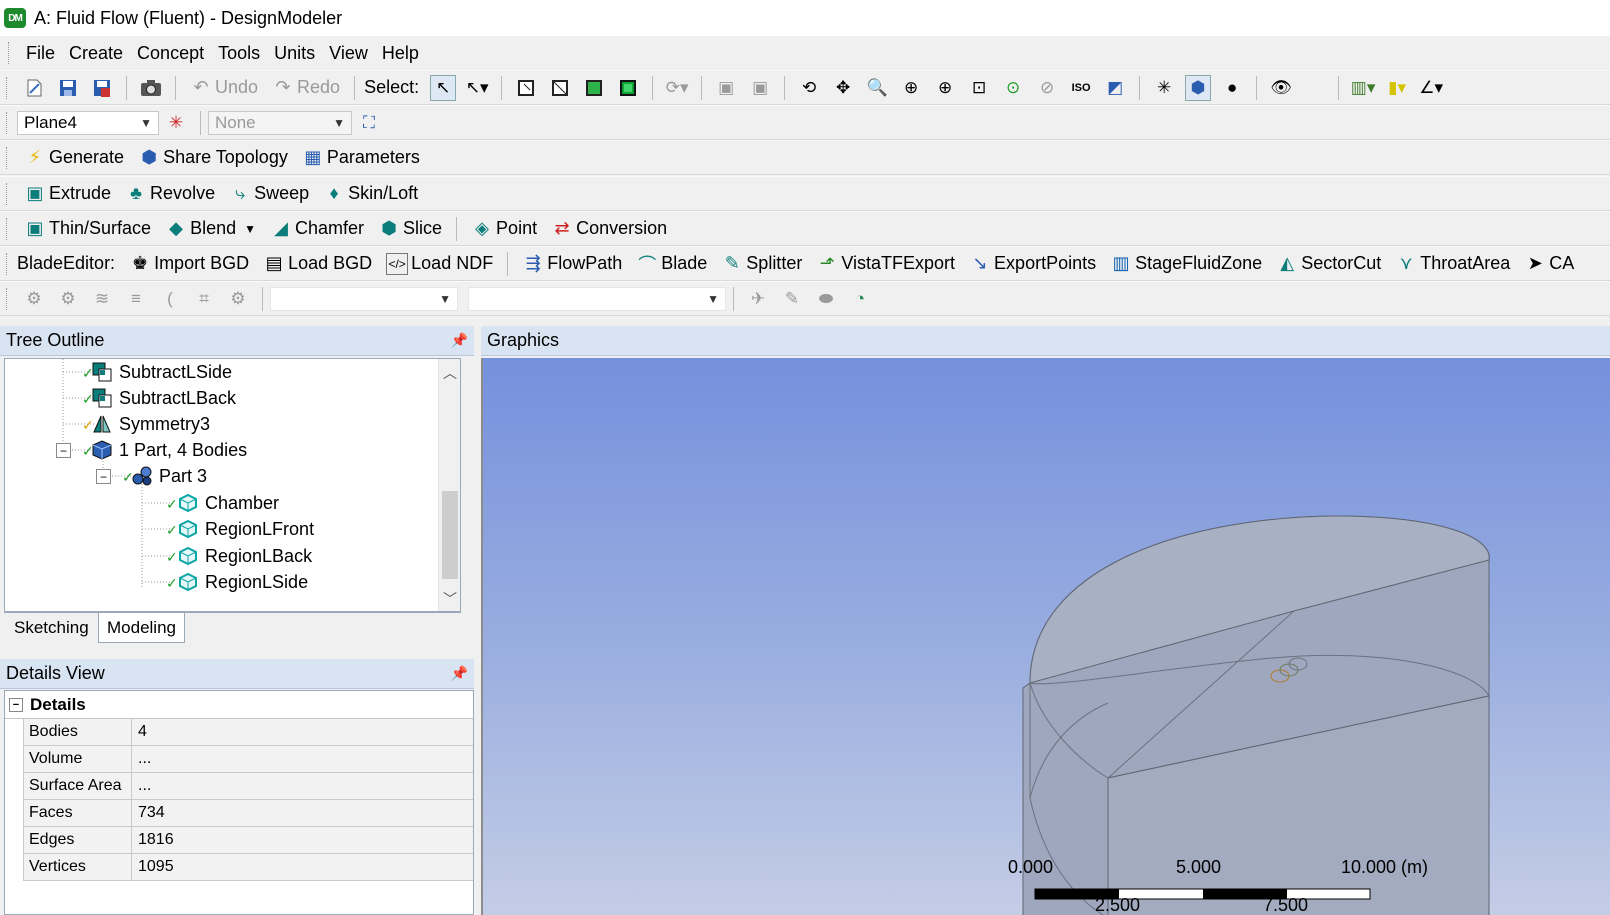 The image size is (1610, 915). Describe the element at coordinates (1033, 264) in the screenshot. I see `export-points-button: ↘ ExportPoints` at that location.